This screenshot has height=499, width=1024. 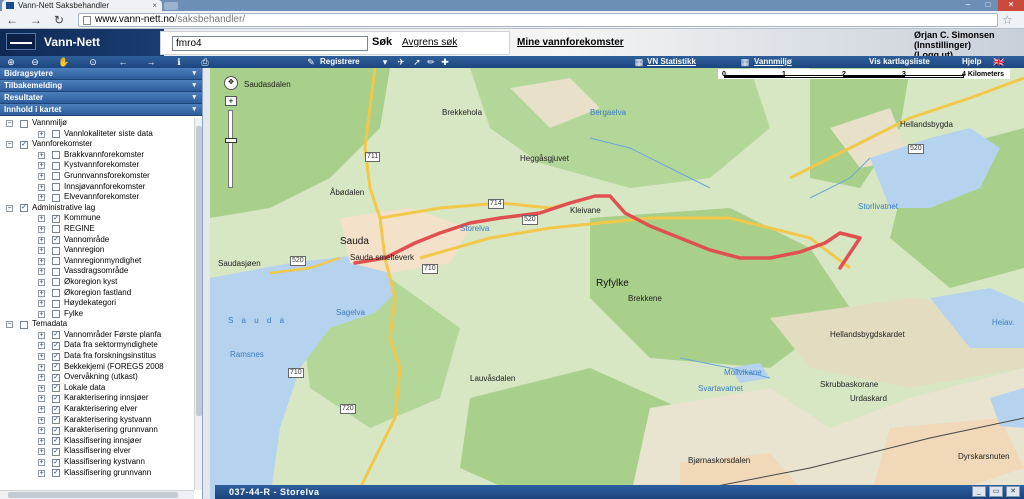 I want to click on reload-icon: ↻, so click(x=59, y=20).